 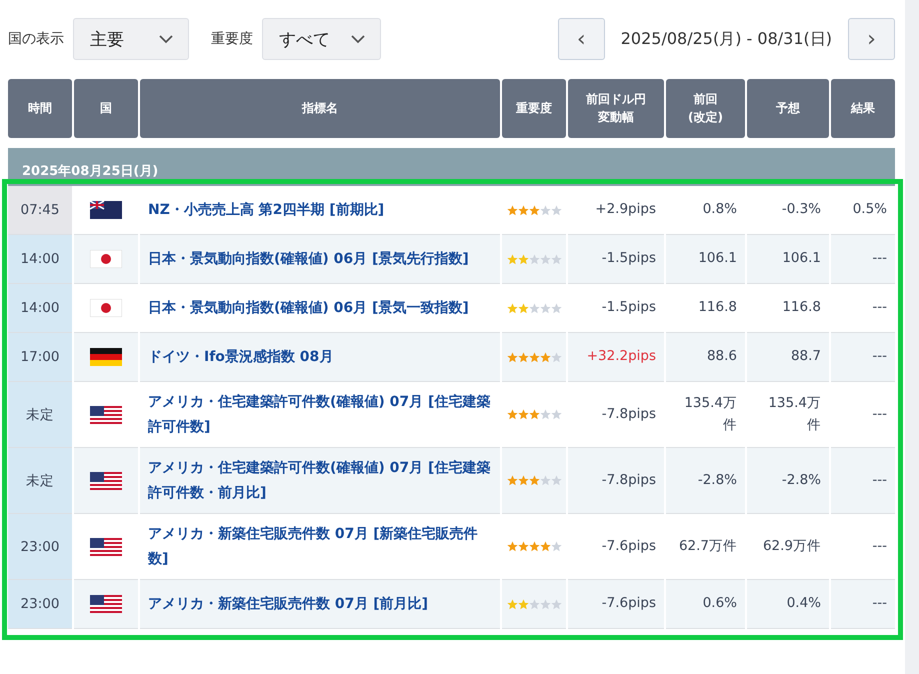 What do you see at coordinates (705, 604) in the screenshot?
I see `table-cell: 0.6%` at bounding box center [705, 604].